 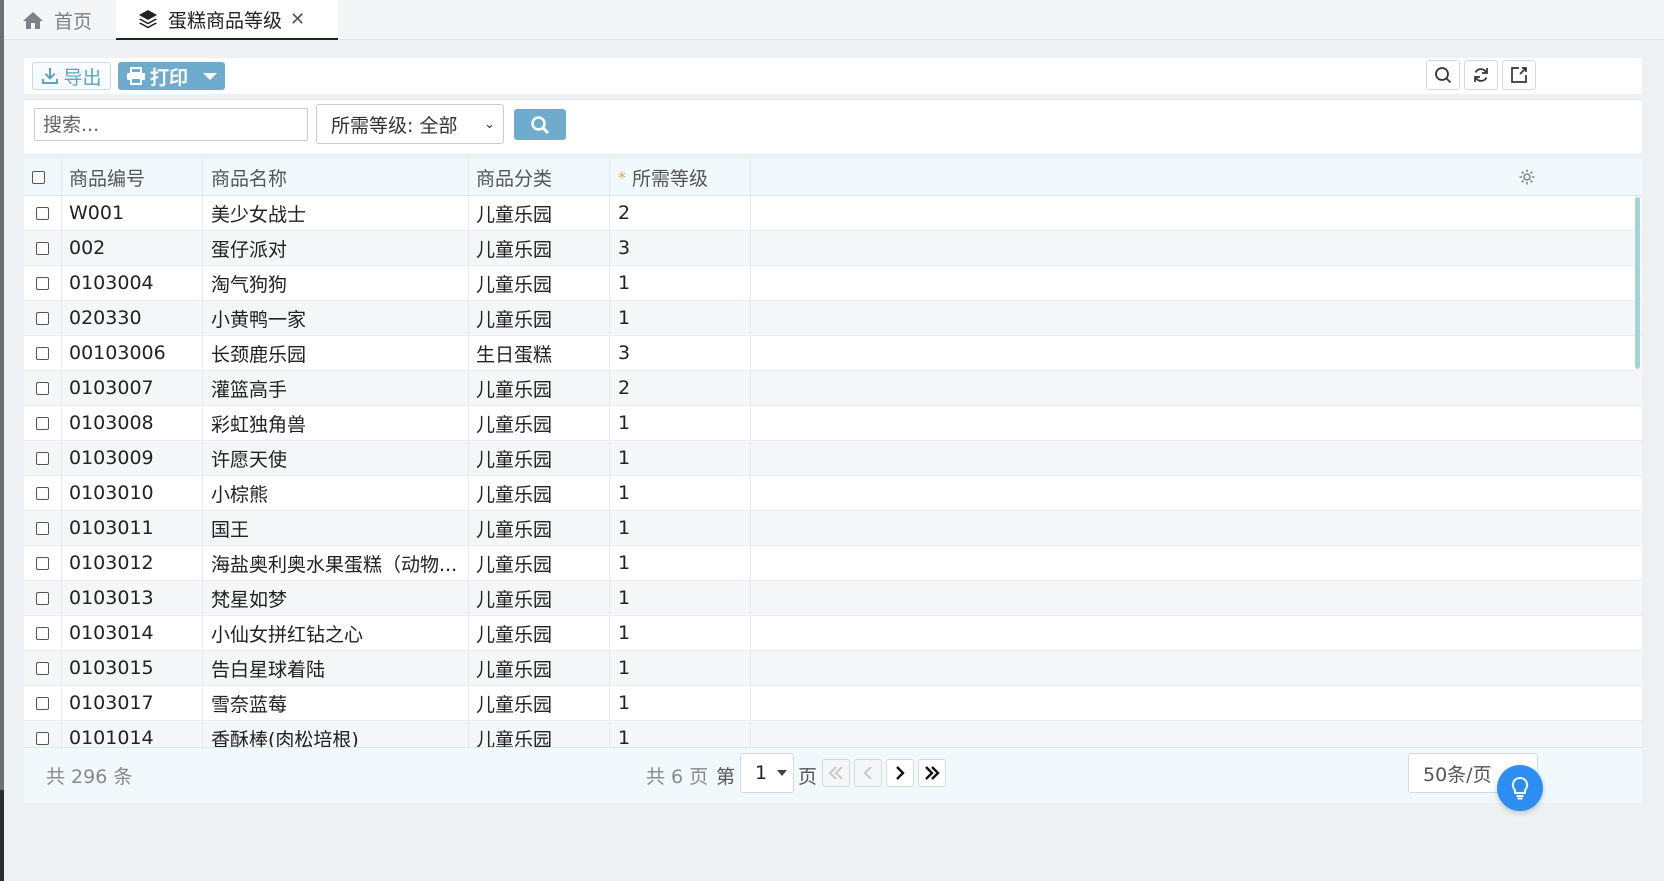 I want to click on export-window-button, so click(x=1519, y=75).